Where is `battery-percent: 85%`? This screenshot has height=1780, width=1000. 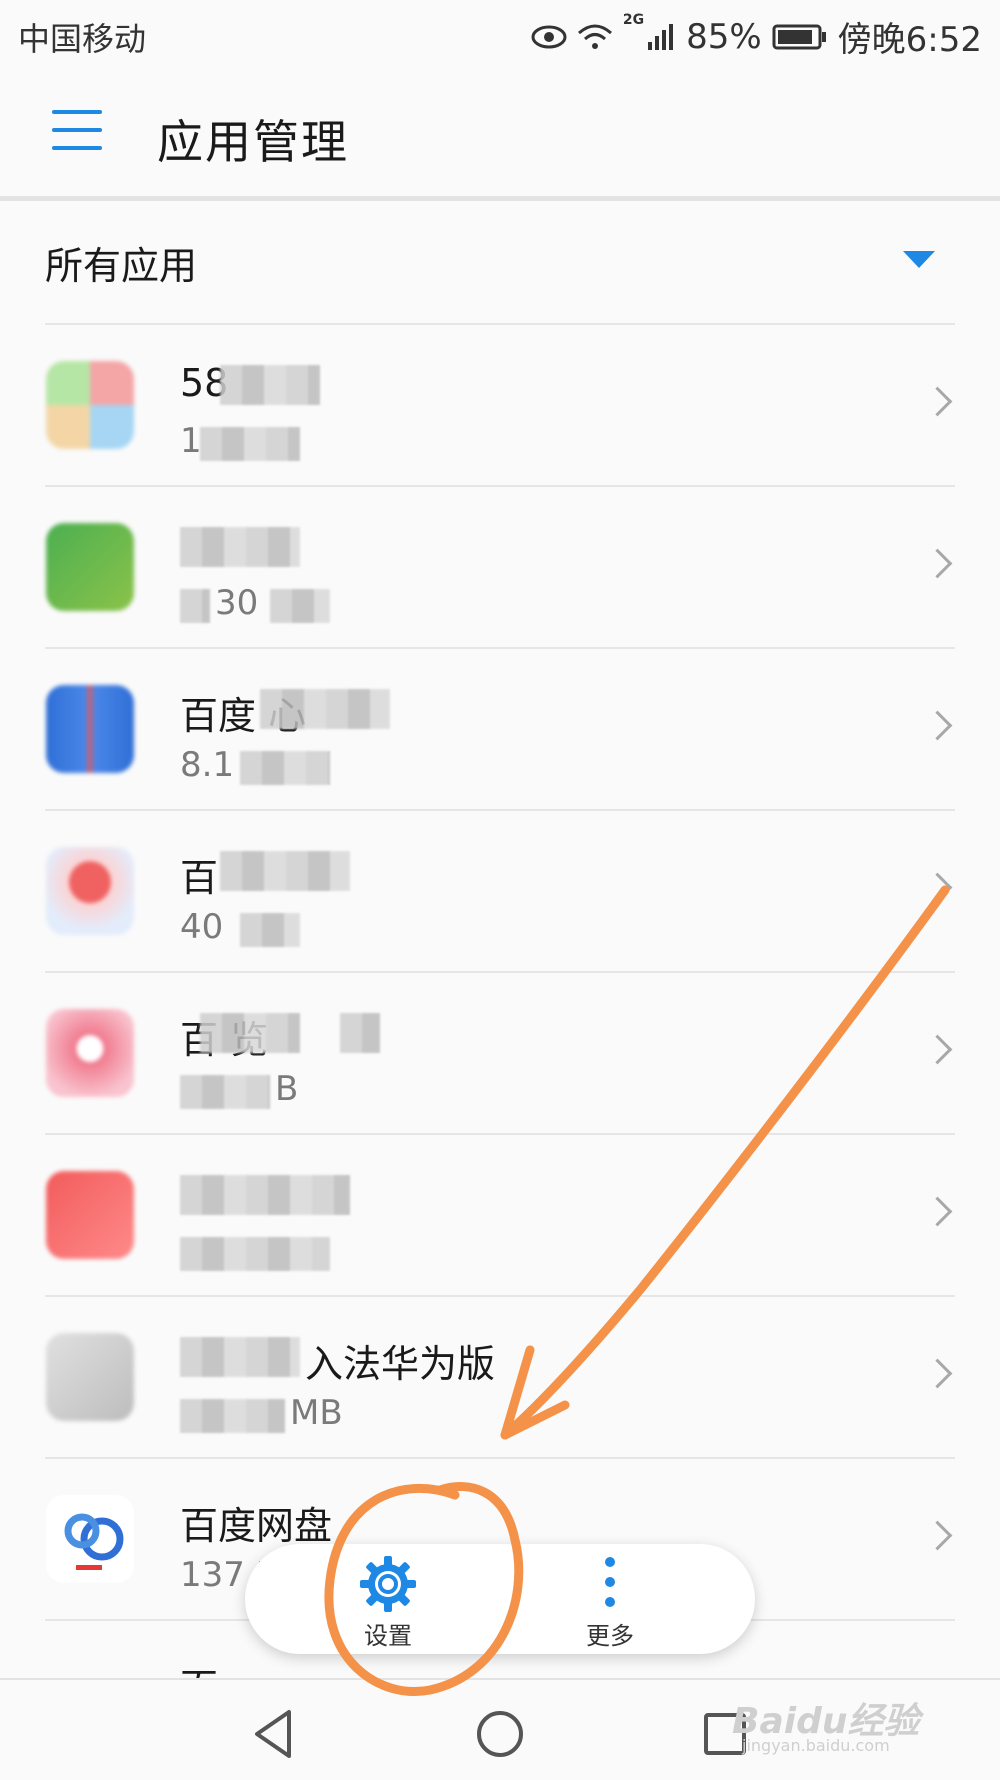 battery-percent: 85% is located at coordinates (724, 36).